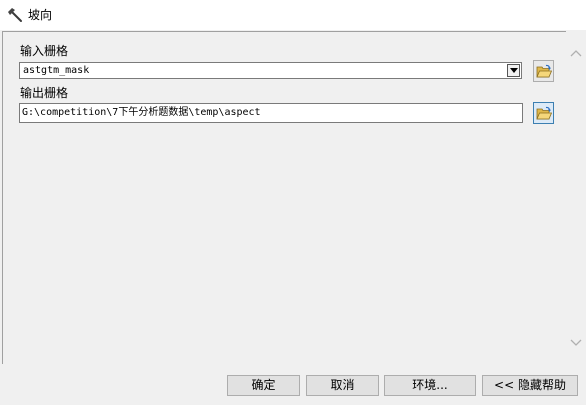 Image resolution: width=586 pixels, height=405 pixels. What do you see at coordinates (576, 52) in the screenshot?
I see `chevron-up-icon` at bounding box center [576, 52].